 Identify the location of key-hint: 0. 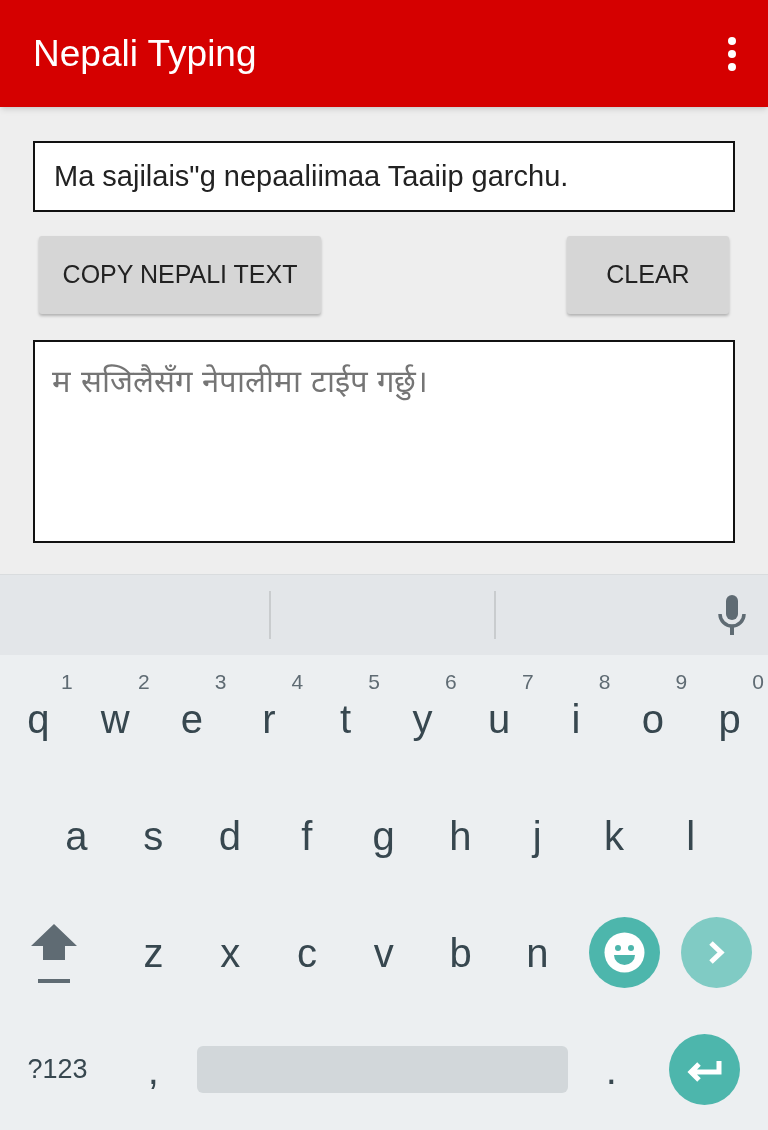
(758, 682).